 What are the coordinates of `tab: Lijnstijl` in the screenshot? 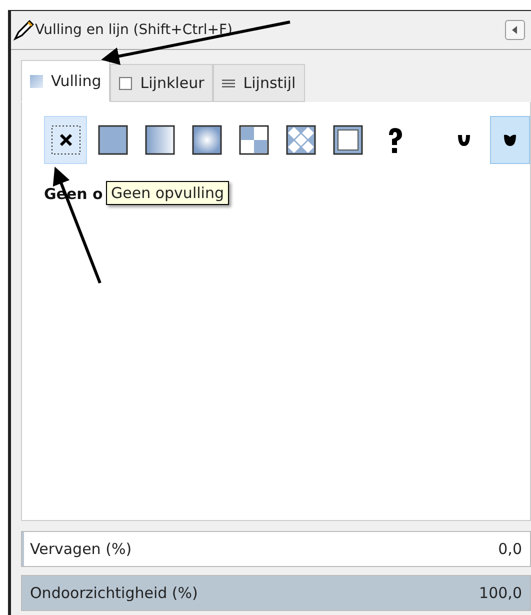 It's located at (259, 83).